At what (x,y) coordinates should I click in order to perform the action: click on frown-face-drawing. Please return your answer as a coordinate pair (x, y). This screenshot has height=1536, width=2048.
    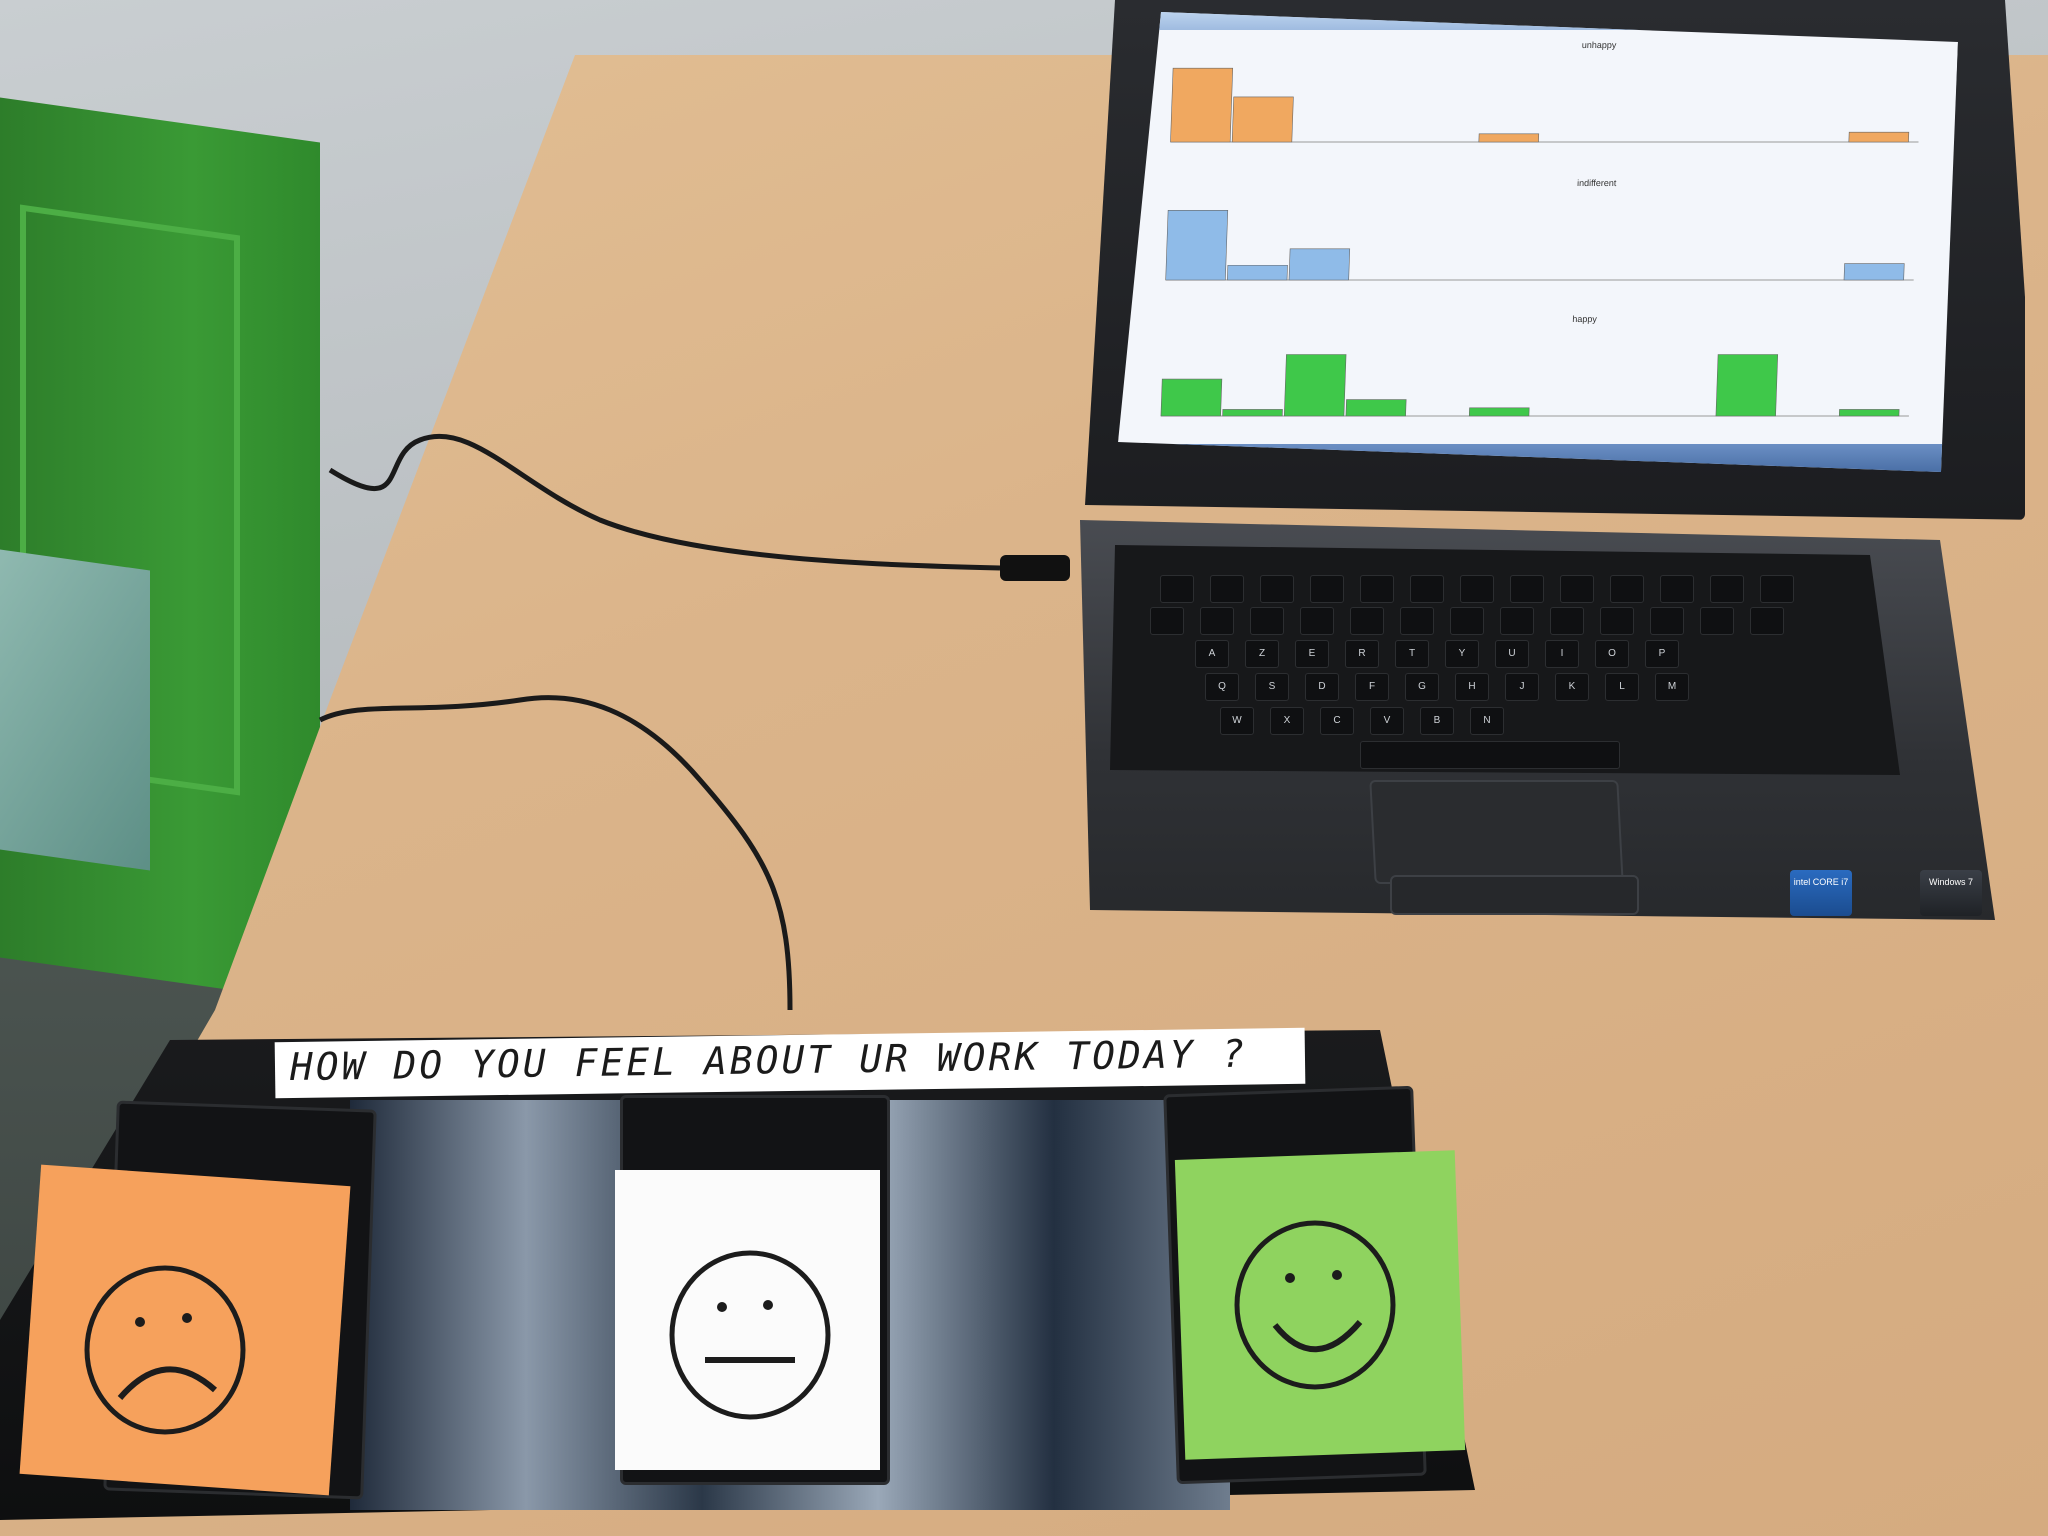
    Looking at the image, I should click on (165, 1350).